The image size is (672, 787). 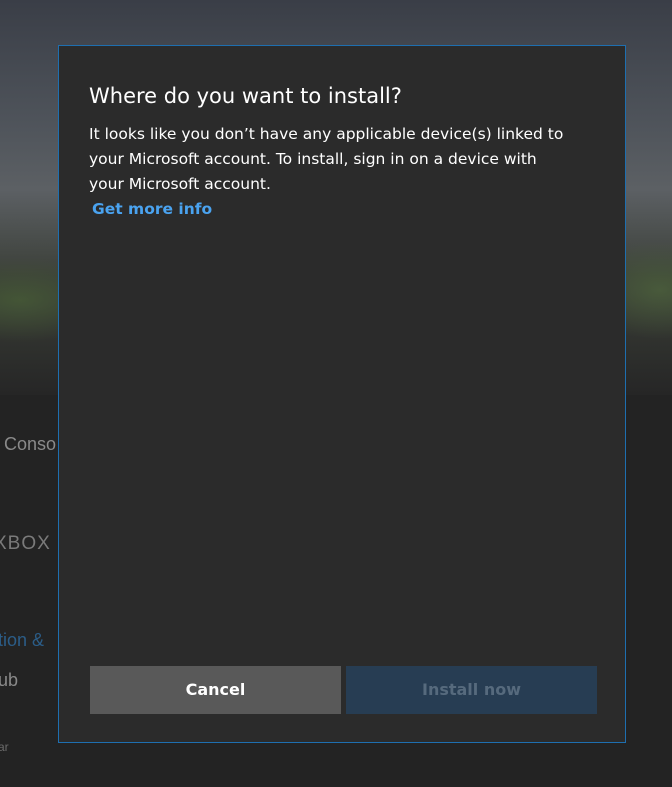 What do you see at coordinates (471, 690) in the screenshot?
I see `install-now-button: Install now` at bounding box center [471, 690].